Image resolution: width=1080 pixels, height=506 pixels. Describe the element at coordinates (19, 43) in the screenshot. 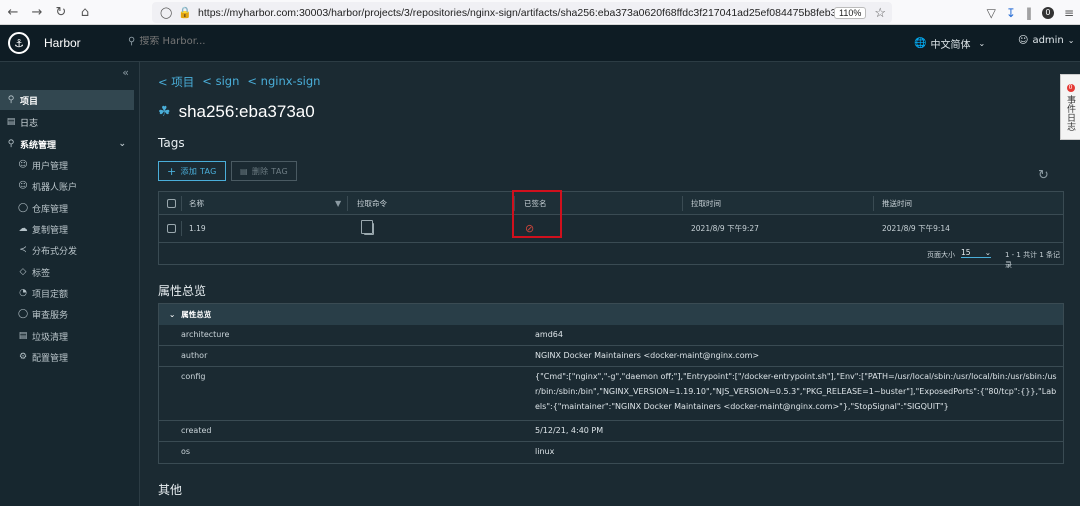

I see `harbor-logo-icon: ⚓` at that location.